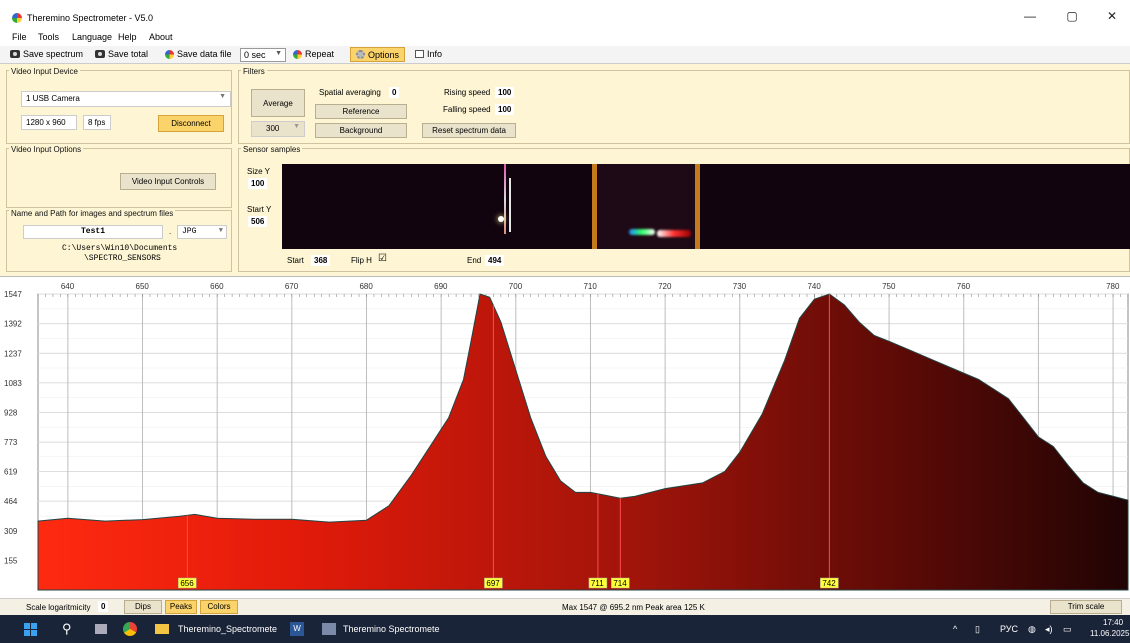 This screenshot has width=1130, height=643. Describe the element at coordinates (258, 221) in the screenshot. I see `start-y-value: 506` at that location.